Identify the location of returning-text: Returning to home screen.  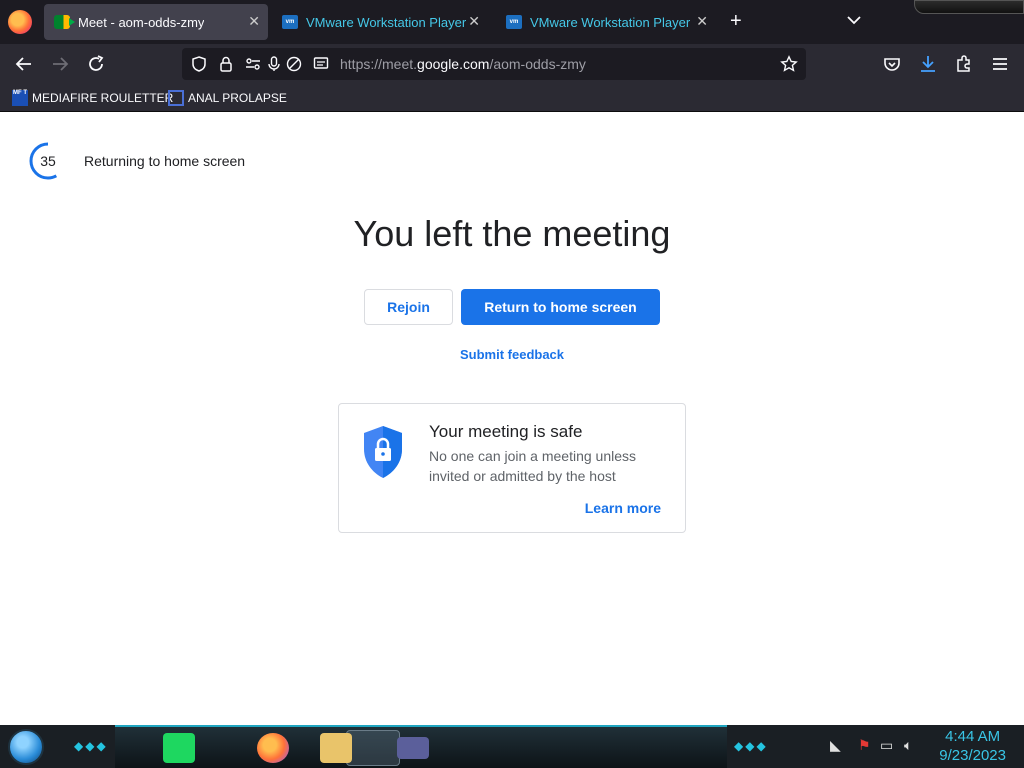
(165, 161).